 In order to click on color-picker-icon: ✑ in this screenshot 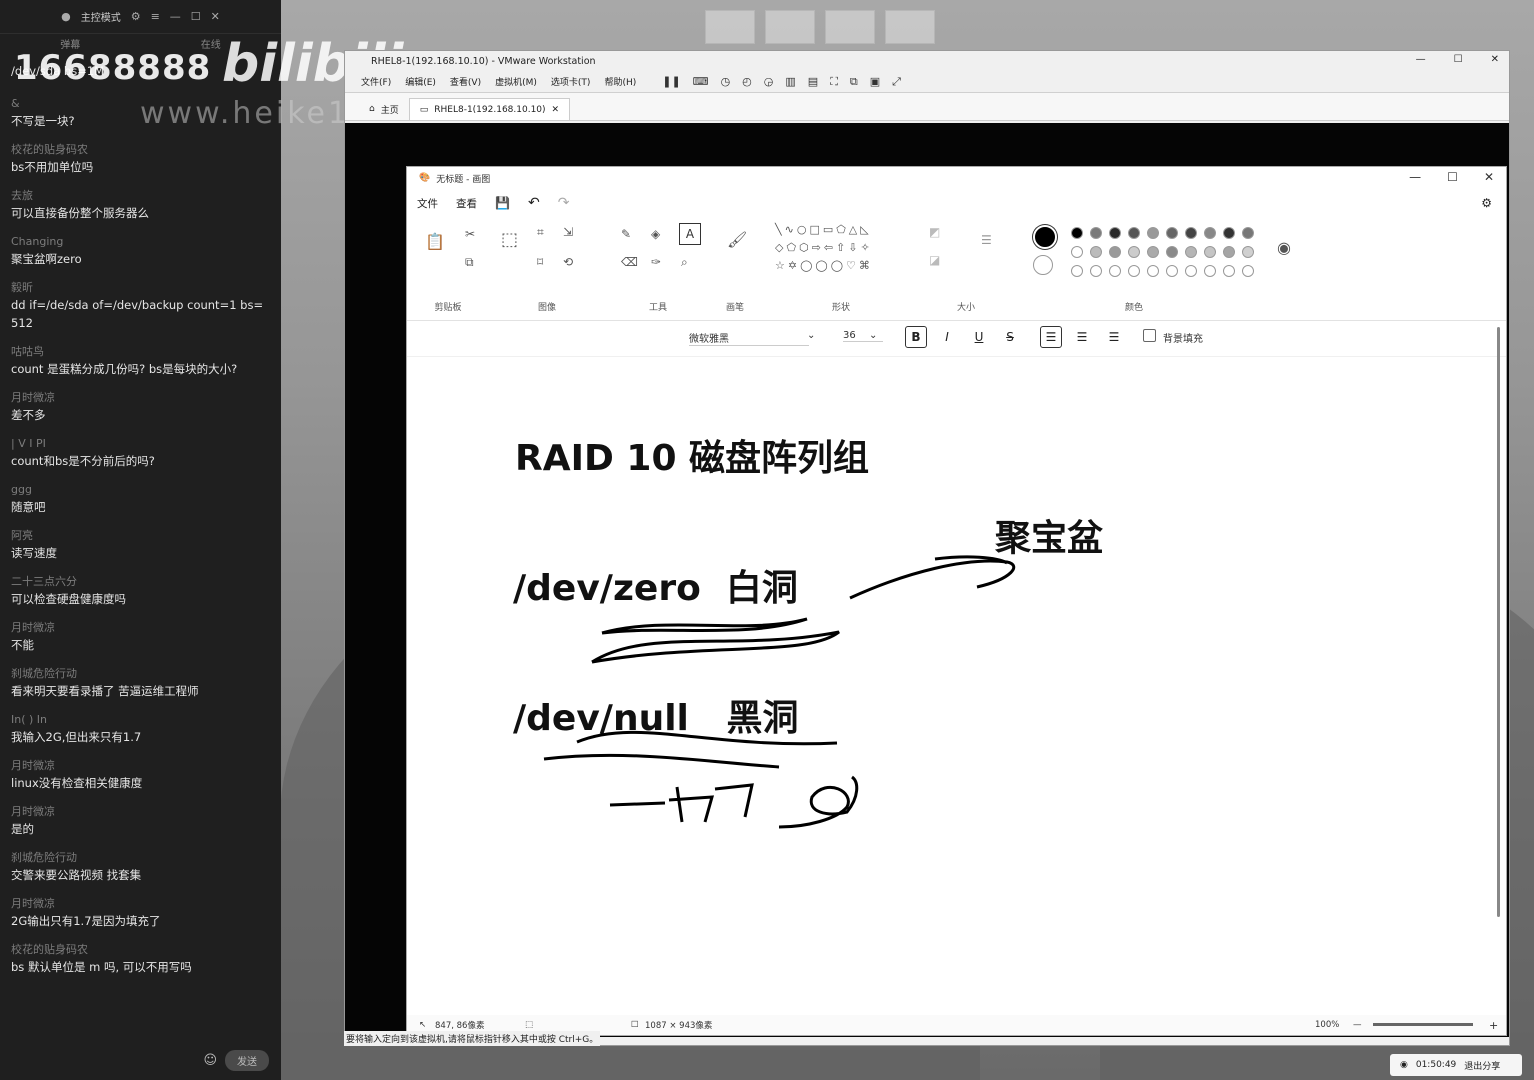, I will do `click(656, 262)`.